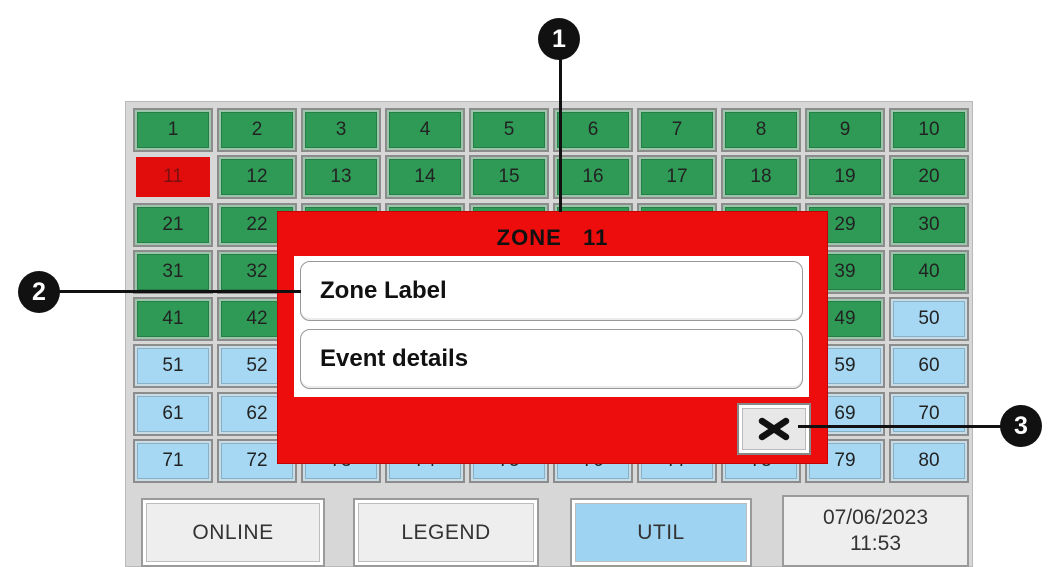  I want to click on zone-cell-1: 1, so click(173, 130).